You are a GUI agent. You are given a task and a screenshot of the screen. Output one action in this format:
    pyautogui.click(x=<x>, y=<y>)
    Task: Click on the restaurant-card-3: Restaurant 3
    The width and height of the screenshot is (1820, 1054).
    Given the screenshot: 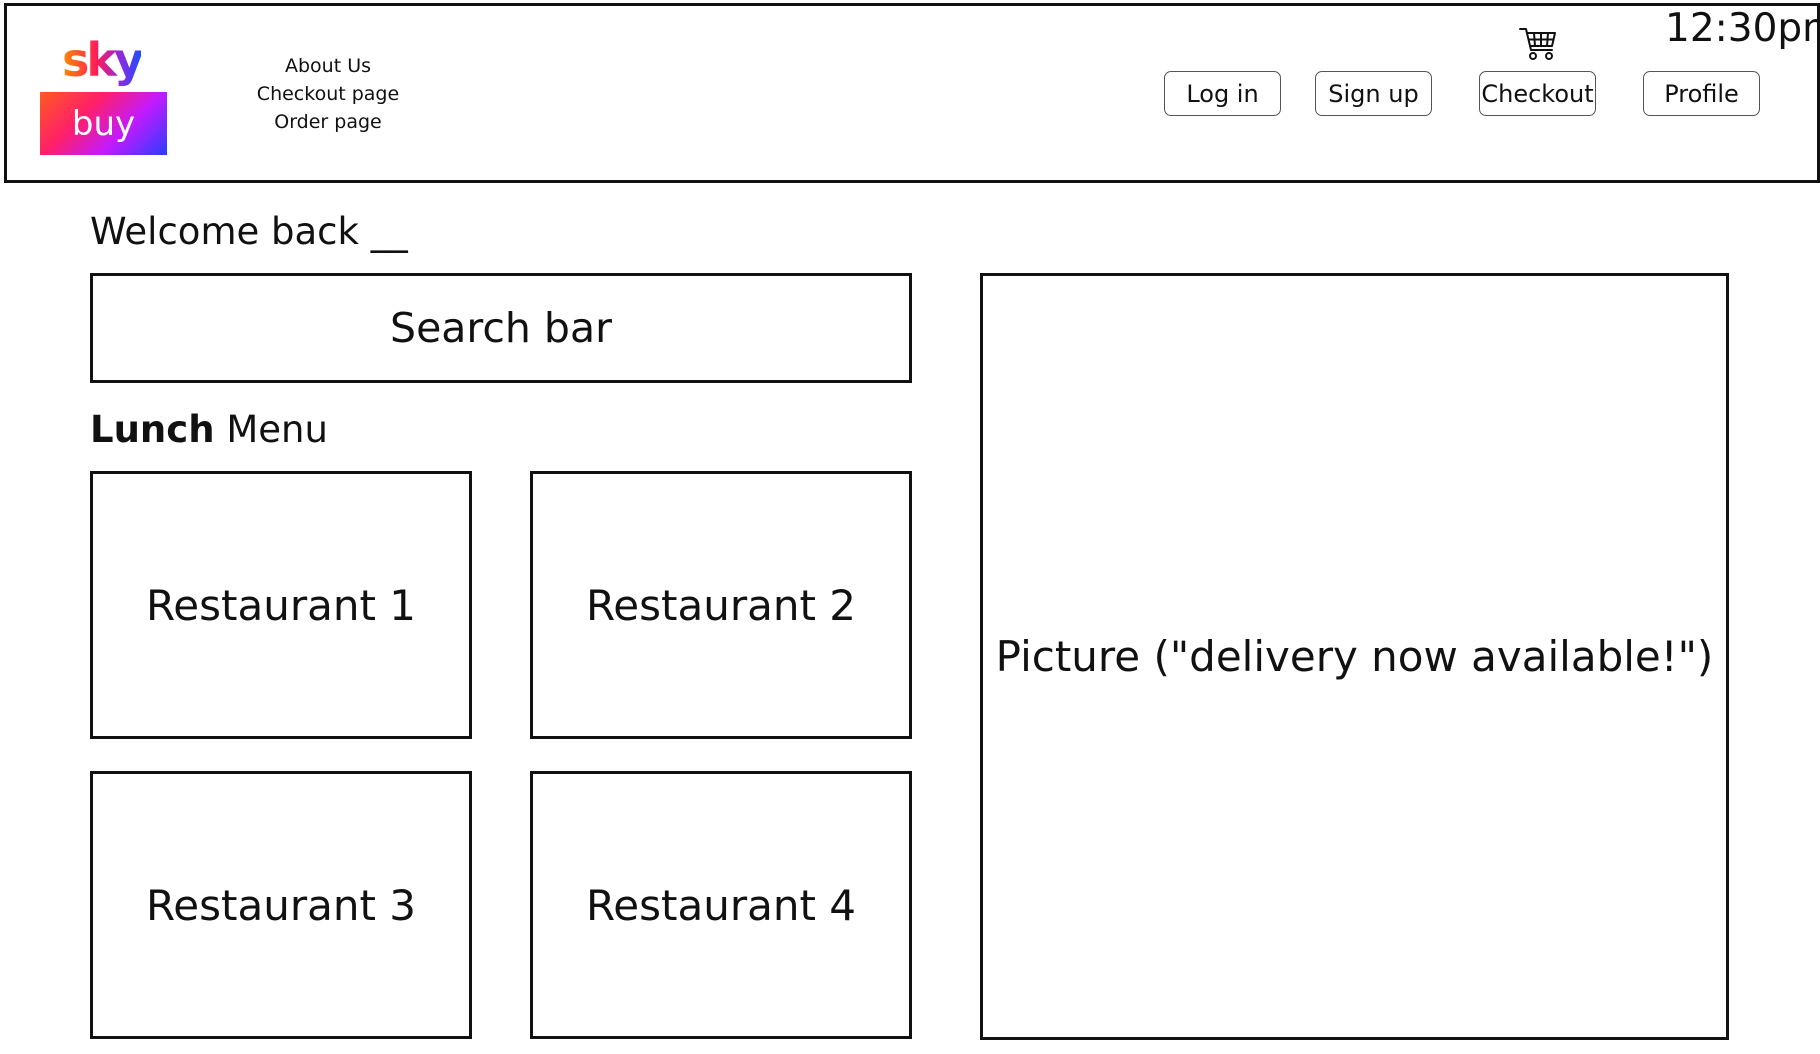 What is the action you would take?
    pyautogui.click(x=281, y=905)
    